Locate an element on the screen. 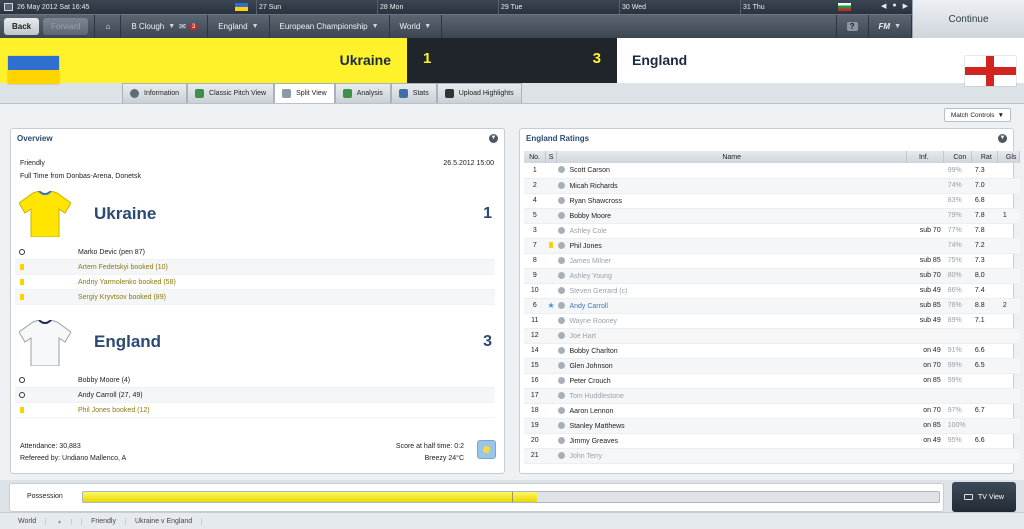  home-team-title: Ukraine is located at coordinates (125, 214).